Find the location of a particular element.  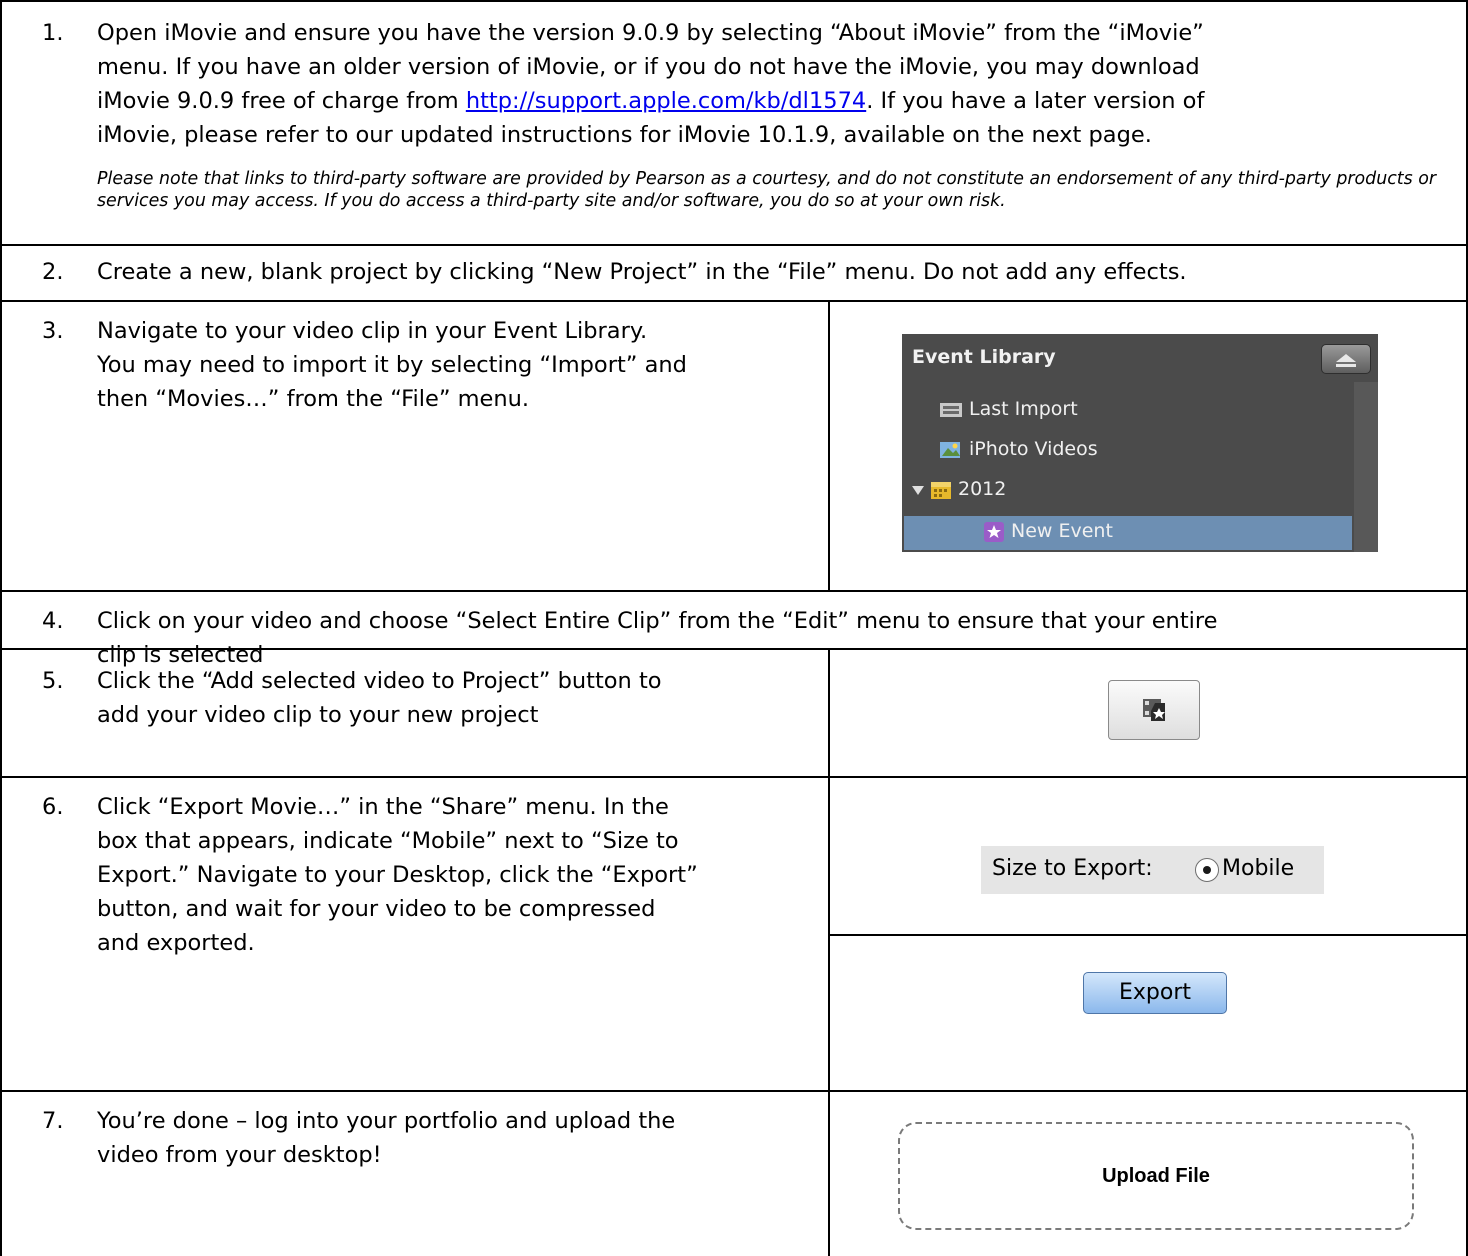

text-line: then “Movies…” from the “File” menu. is located at coordinates (313, 399).